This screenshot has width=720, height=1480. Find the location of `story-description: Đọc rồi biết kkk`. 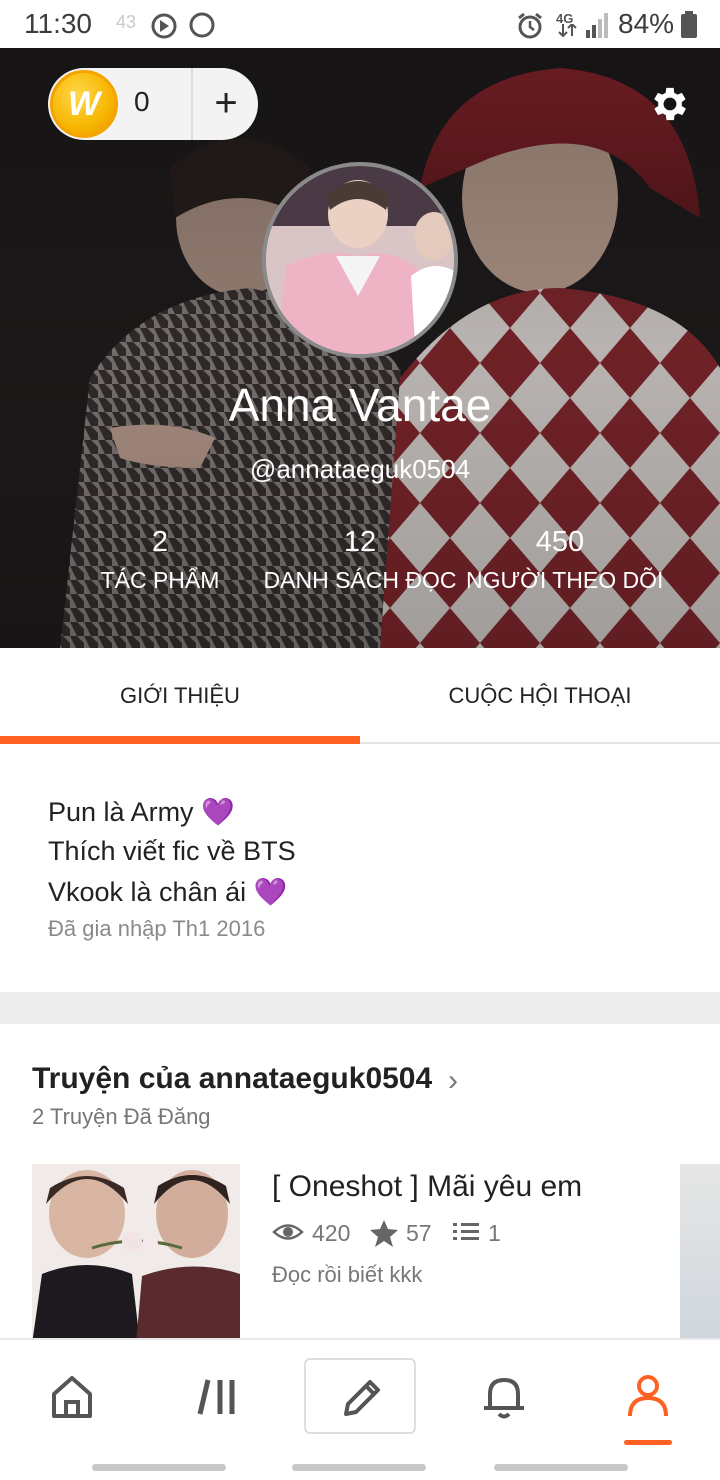

story-description: Đọc rồi biết kkk is located at coordinates (347, 1274).